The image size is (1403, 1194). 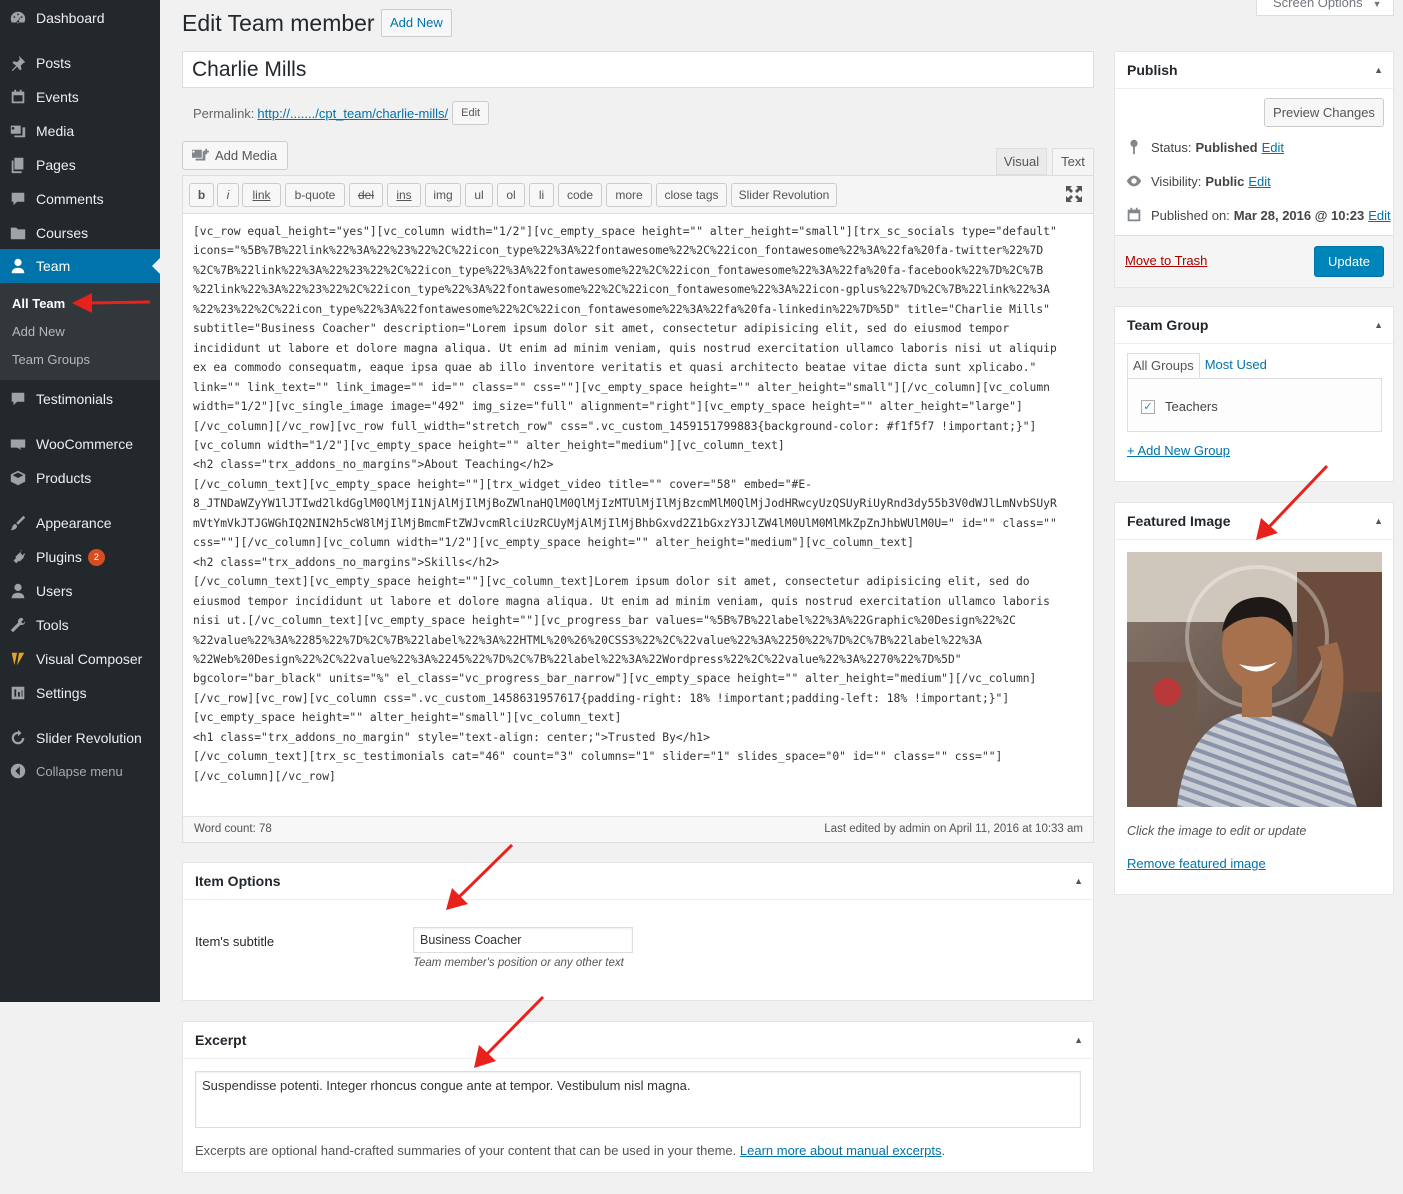 What do you see at coordinates (1254, 679) in the screenshot?
I see `featured-image-photo` at bounding box center [1254, 679].